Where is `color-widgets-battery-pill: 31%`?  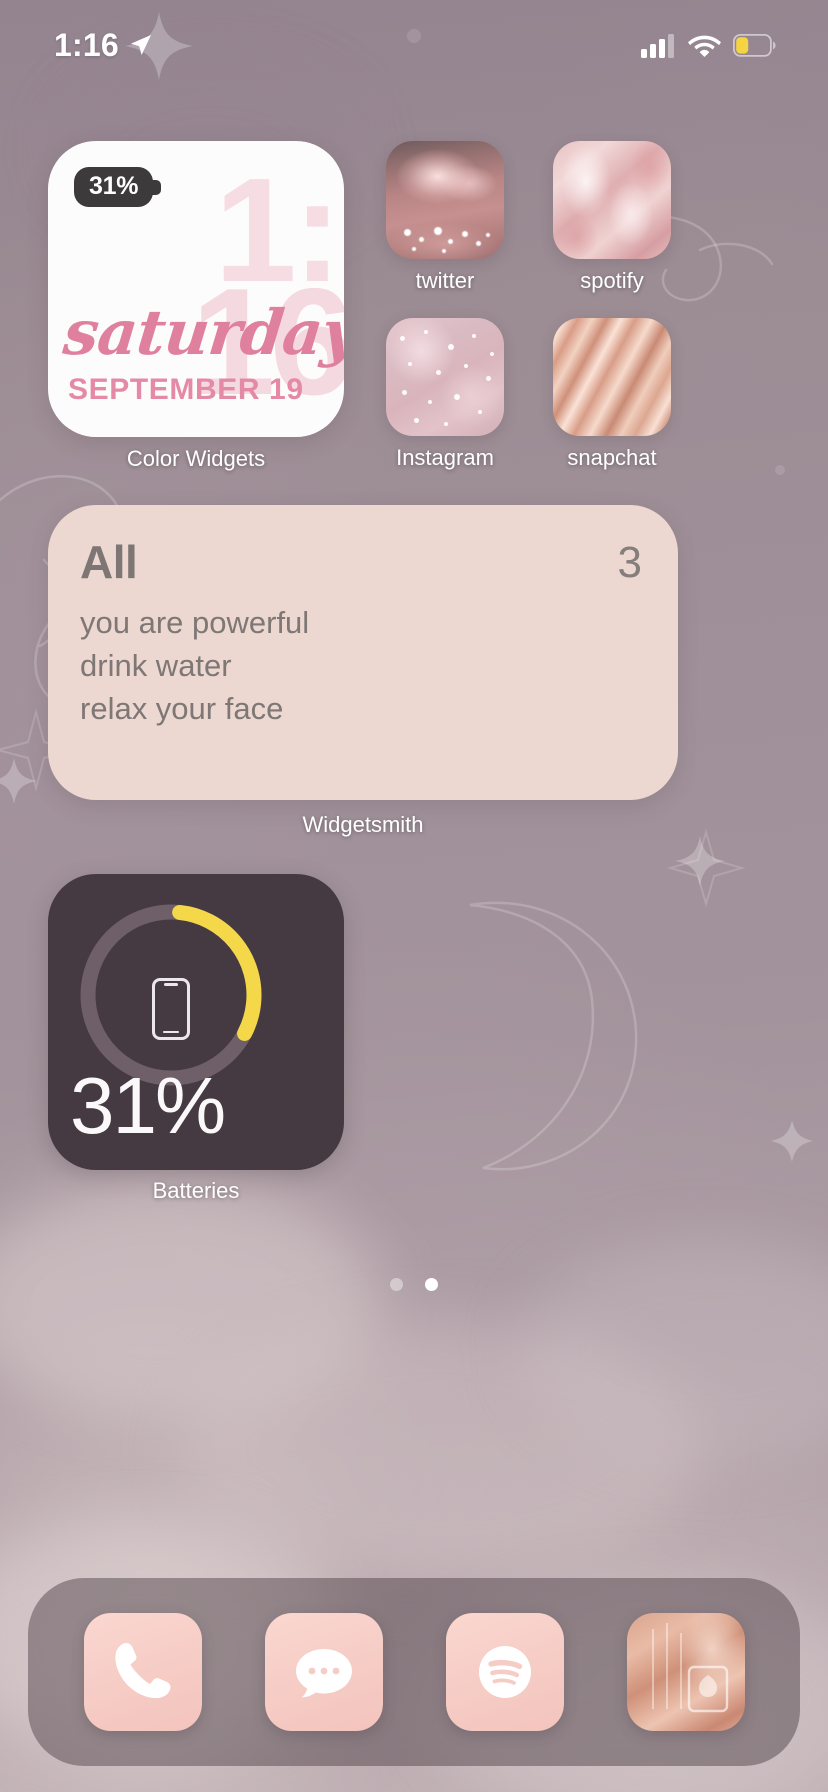 color-widgets-battery-pill: 31% is located at coordinates (118, 187).